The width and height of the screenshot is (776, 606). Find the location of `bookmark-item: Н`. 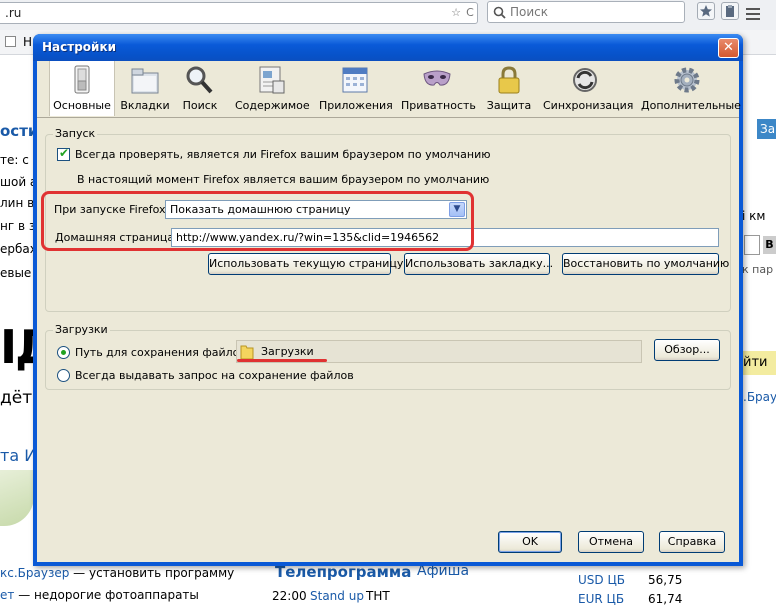

bookmark-item: Н is located at coordinates (27, 42).